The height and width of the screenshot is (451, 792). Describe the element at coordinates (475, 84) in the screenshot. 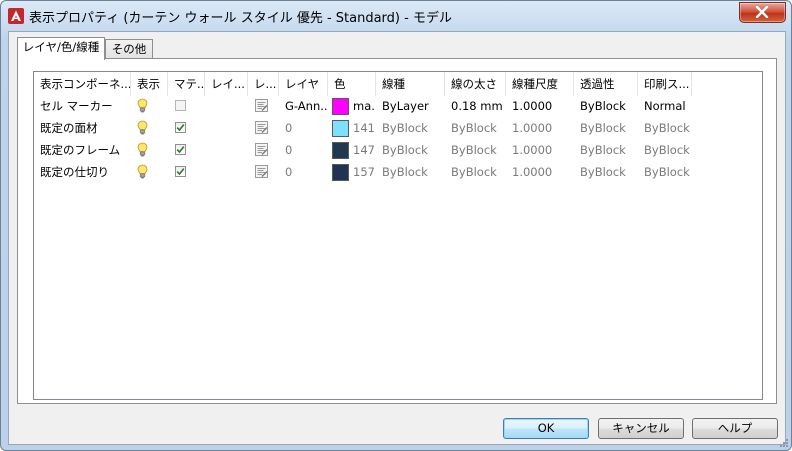

I see `column-header-lineweight: 線の太さ` at that location.